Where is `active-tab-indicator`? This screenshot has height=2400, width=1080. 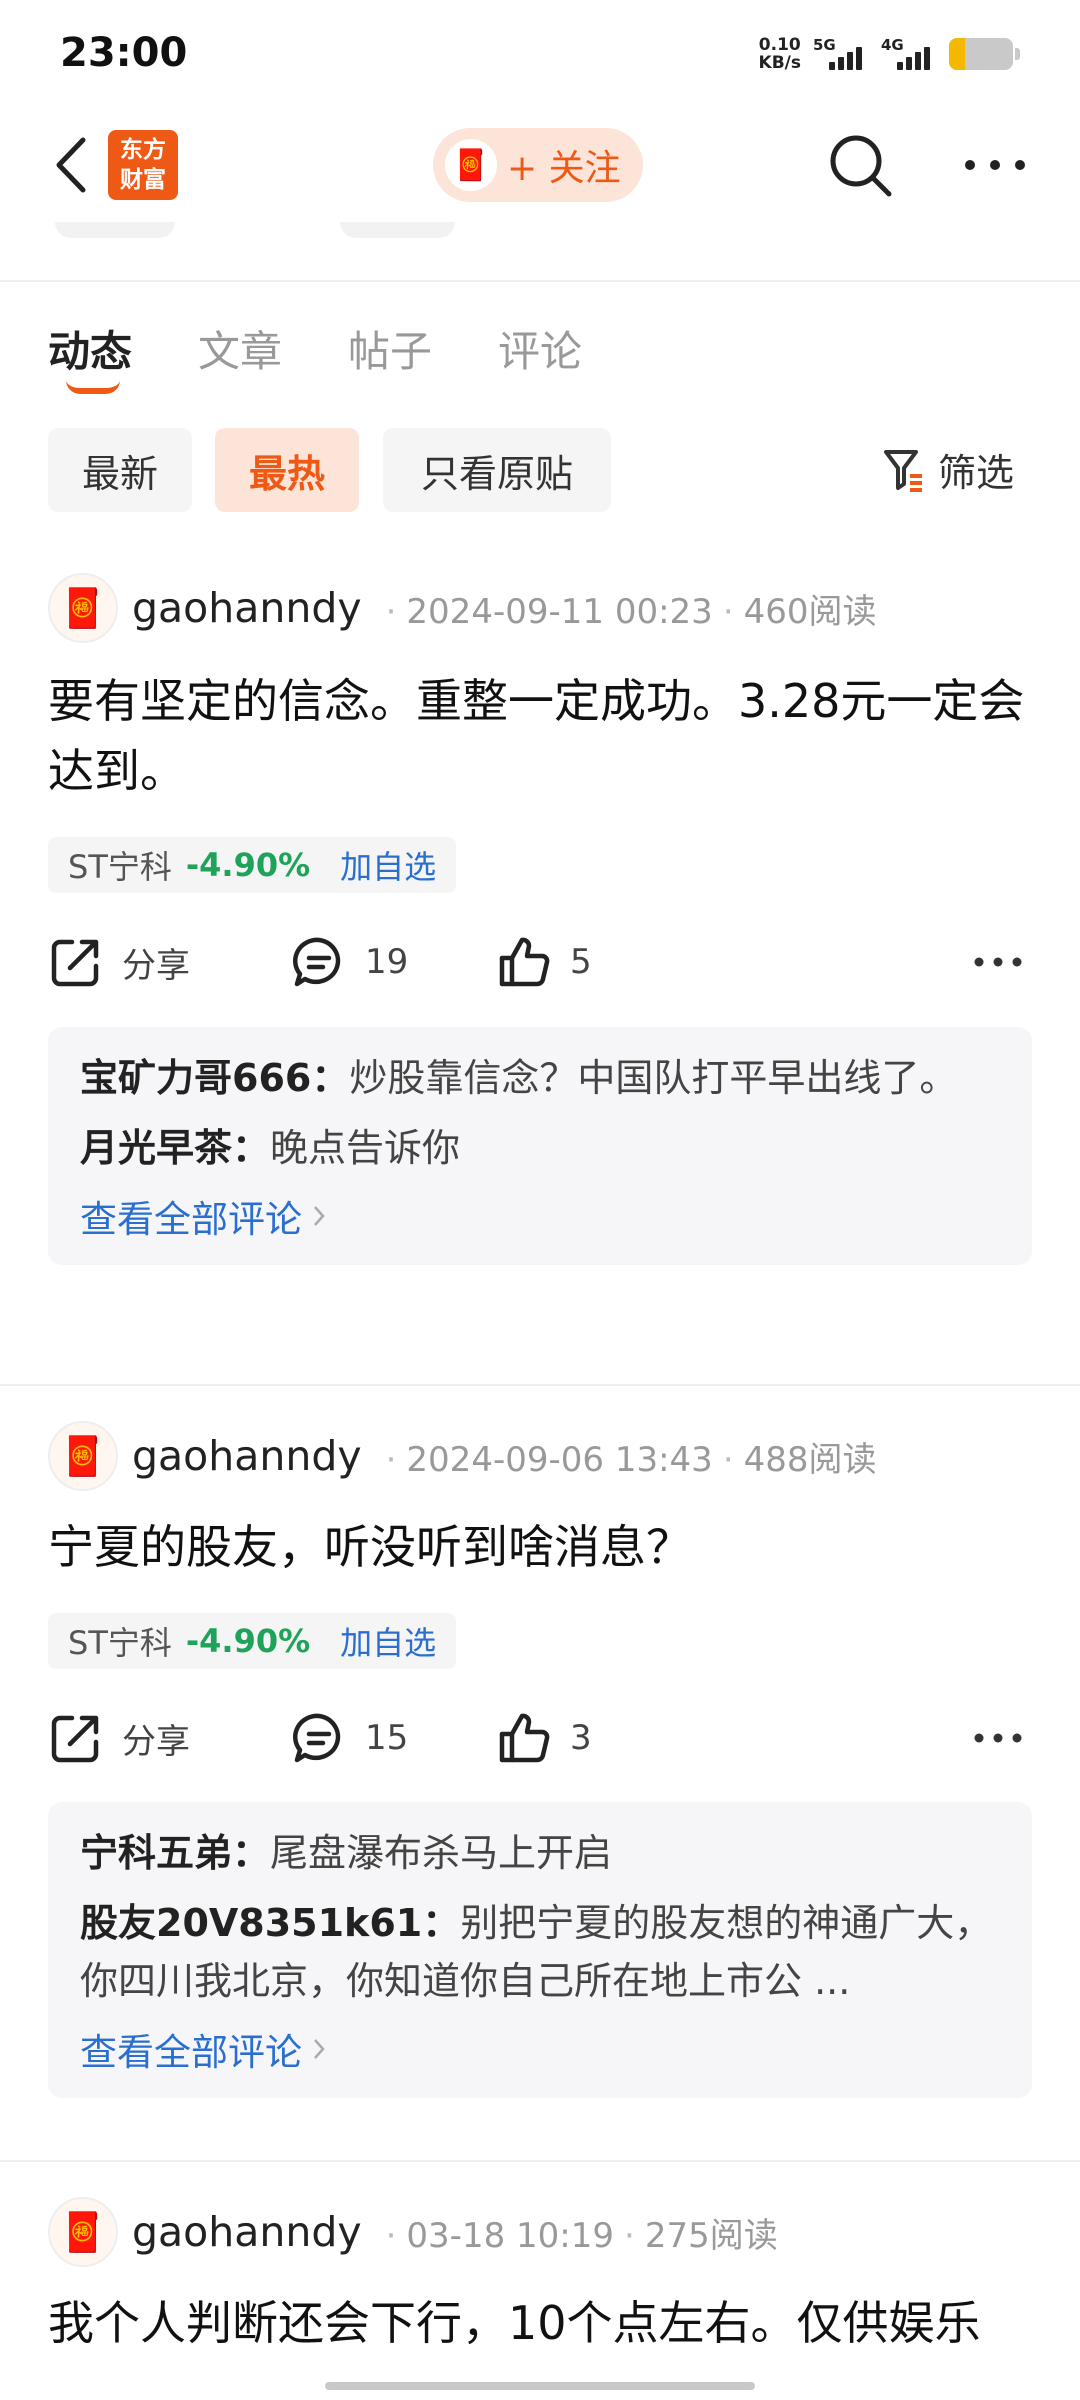
active-tab-indicator is located at coordinates (93, 387).